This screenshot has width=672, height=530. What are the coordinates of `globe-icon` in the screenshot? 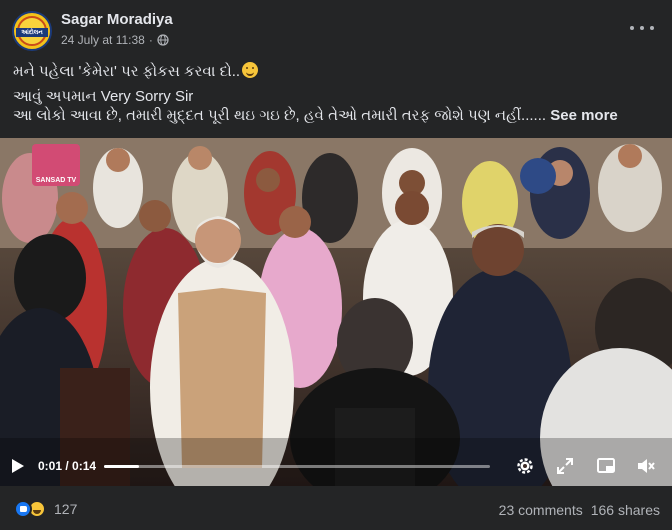 It's located at (163, 40).